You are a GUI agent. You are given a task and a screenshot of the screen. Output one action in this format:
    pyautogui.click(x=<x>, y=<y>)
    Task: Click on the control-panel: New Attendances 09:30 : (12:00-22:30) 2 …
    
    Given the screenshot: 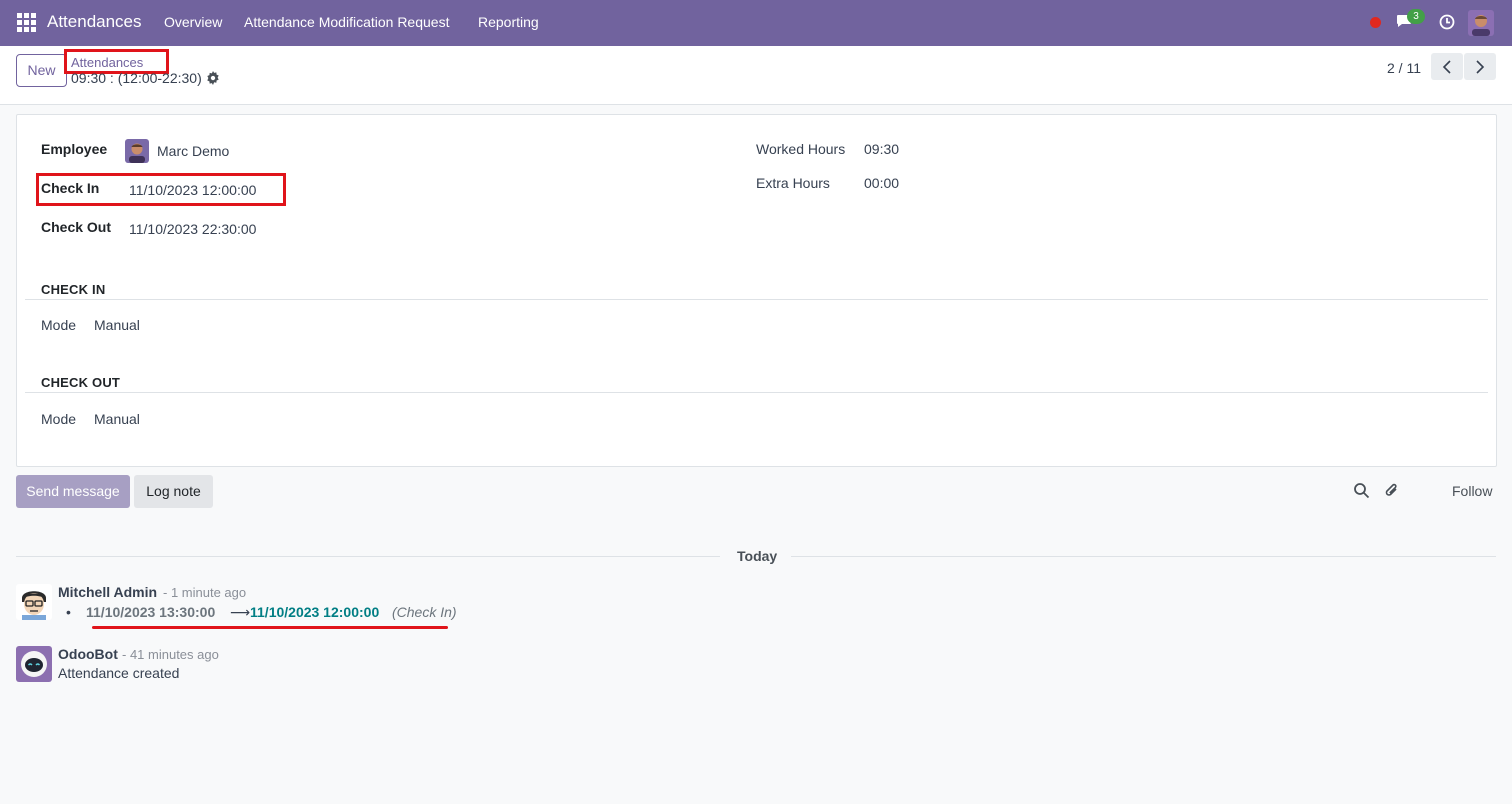 What is the action you would take?
    pyautogui.click(x=756, y=75)
    